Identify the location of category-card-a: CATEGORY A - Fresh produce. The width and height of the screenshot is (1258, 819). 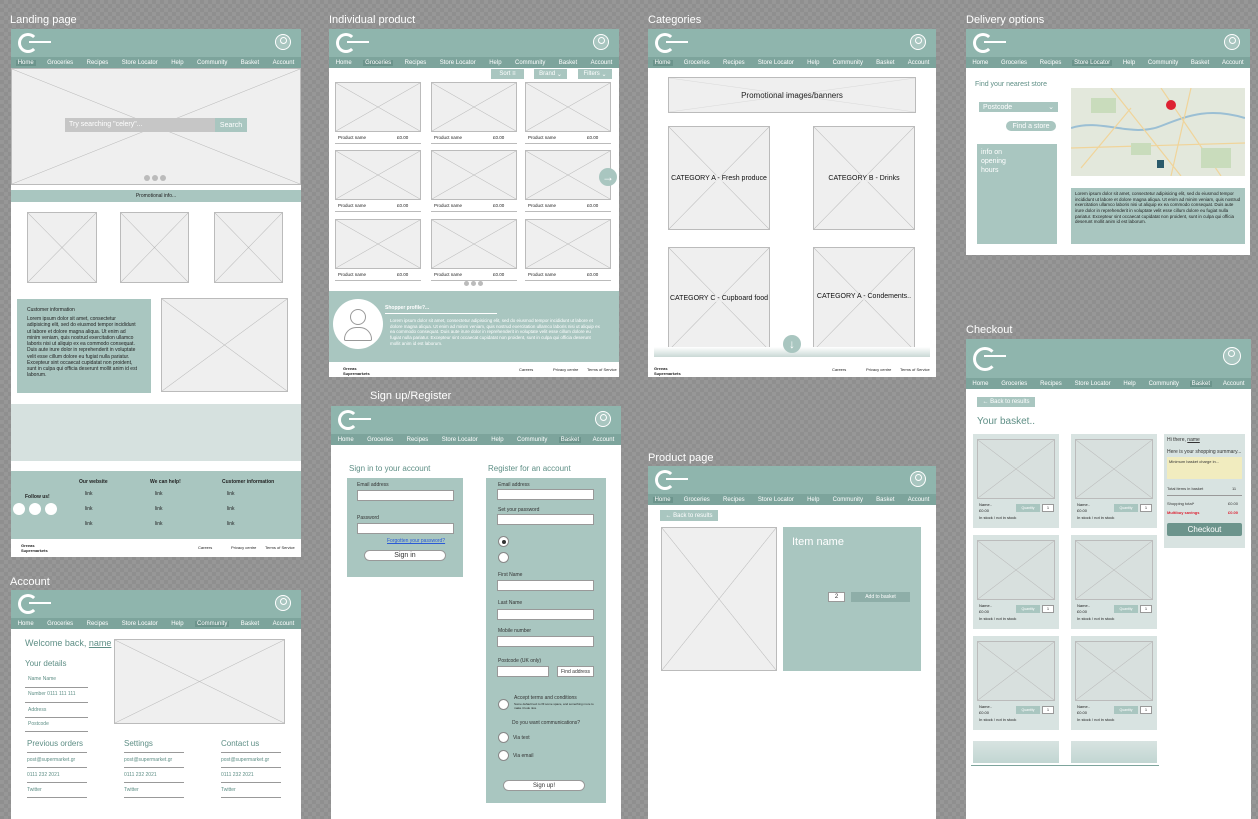
(719, 178).